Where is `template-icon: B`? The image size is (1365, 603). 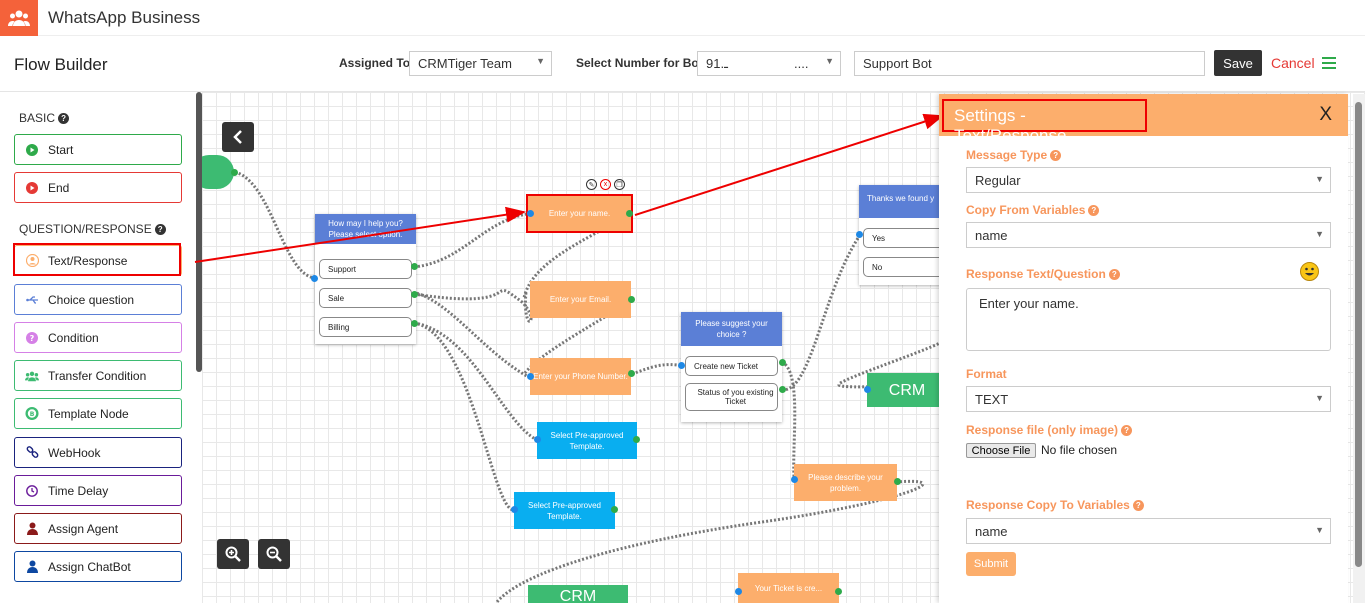 template-icon: B is located at coordinates (32, 413).